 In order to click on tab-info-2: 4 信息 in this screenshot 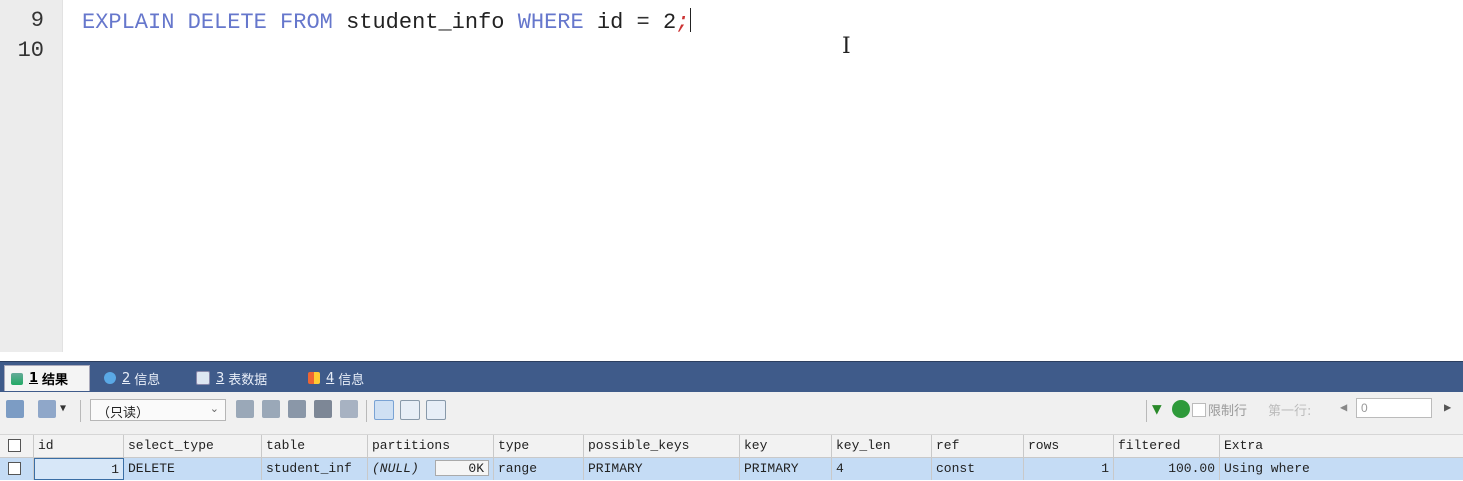, I will do `click(347, 378)`.